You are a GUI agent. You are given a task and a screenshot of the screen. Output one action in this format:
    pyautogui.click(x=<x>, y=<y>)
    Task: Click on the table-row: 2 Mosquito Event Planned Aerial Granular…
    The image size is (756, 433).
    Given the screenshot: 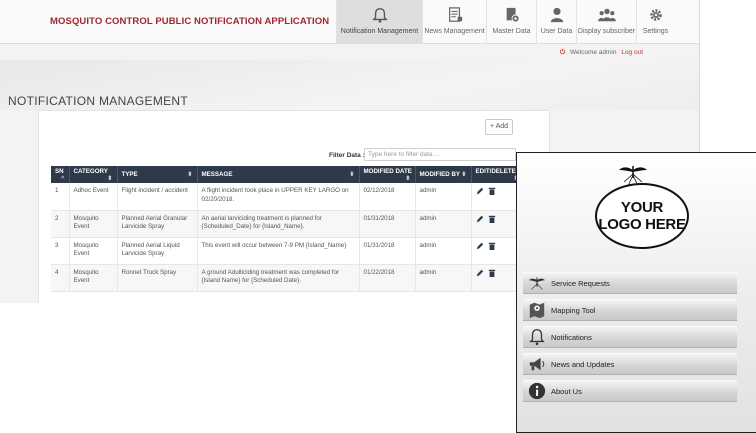 What is the action you would take?
    pyautogui.click(x=287, y=224)
    